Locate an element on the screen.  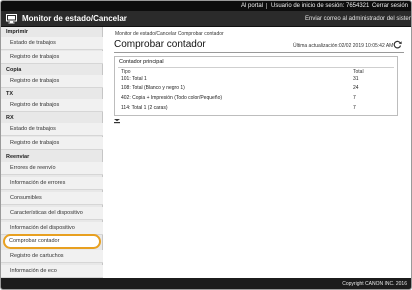
row-total: 24 is located at coordinates (356, 88).